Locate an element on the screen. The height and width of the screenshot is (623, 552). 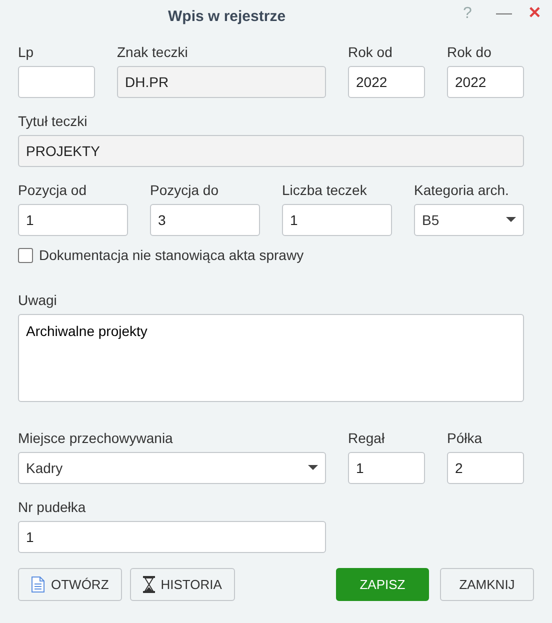
document-icon is located at coordinates (38, 584).